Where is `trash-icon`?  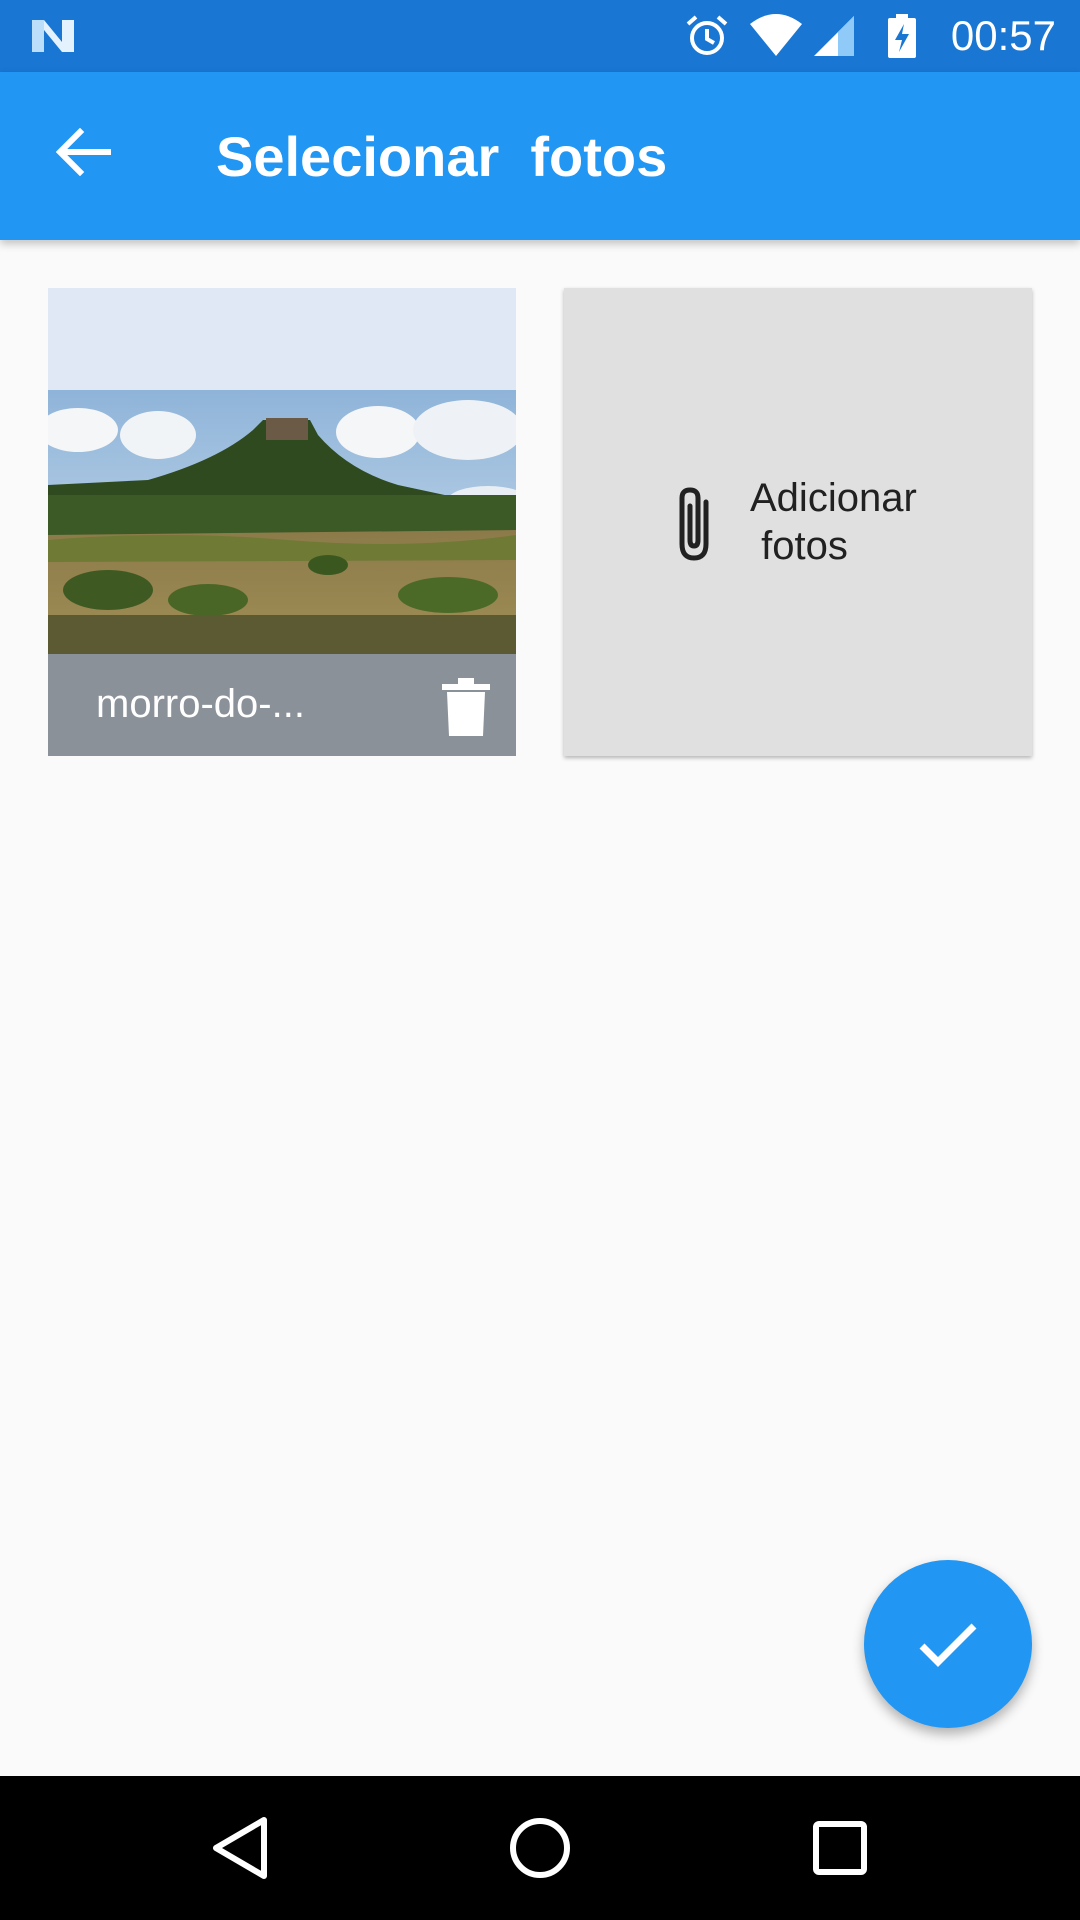
trash-icon is located at coordinates (466, 708).